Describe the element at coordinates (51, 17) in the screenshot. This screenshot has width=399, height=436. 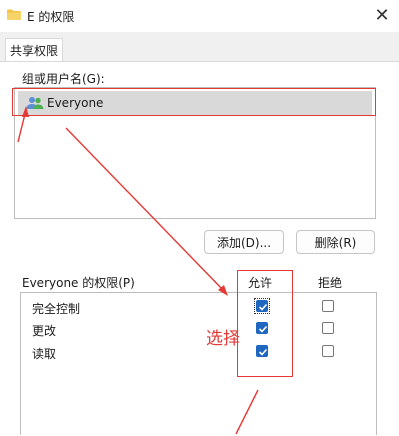
I see `window-title: E 的权限` at that location.